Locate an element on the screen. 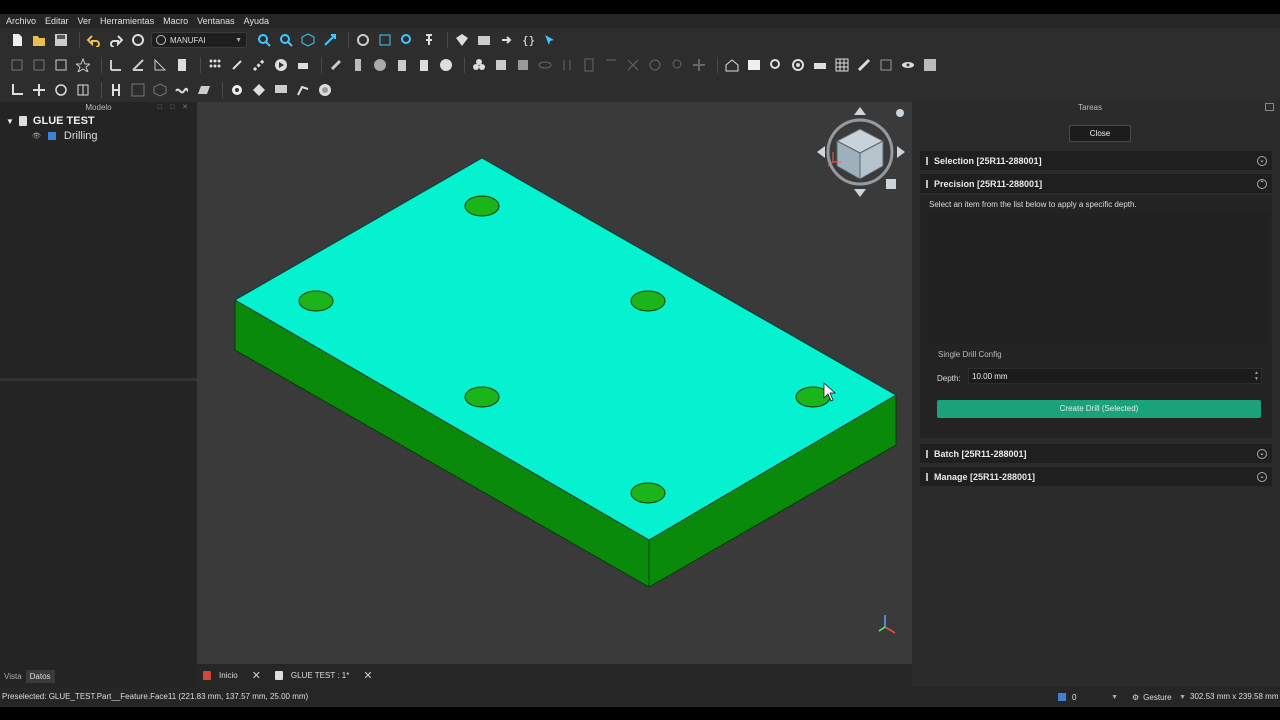  globe-icon is located at coordinates (655, 65).